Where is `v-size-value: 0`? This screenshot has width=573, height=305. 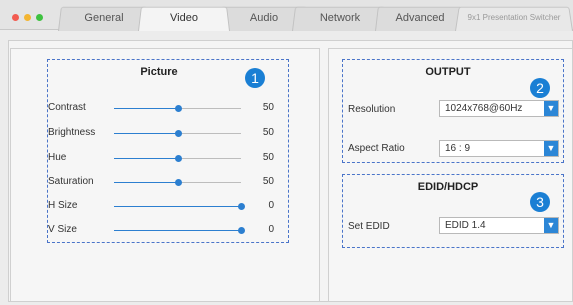
v-size-value: 0 is located at coordinates (271, 229).